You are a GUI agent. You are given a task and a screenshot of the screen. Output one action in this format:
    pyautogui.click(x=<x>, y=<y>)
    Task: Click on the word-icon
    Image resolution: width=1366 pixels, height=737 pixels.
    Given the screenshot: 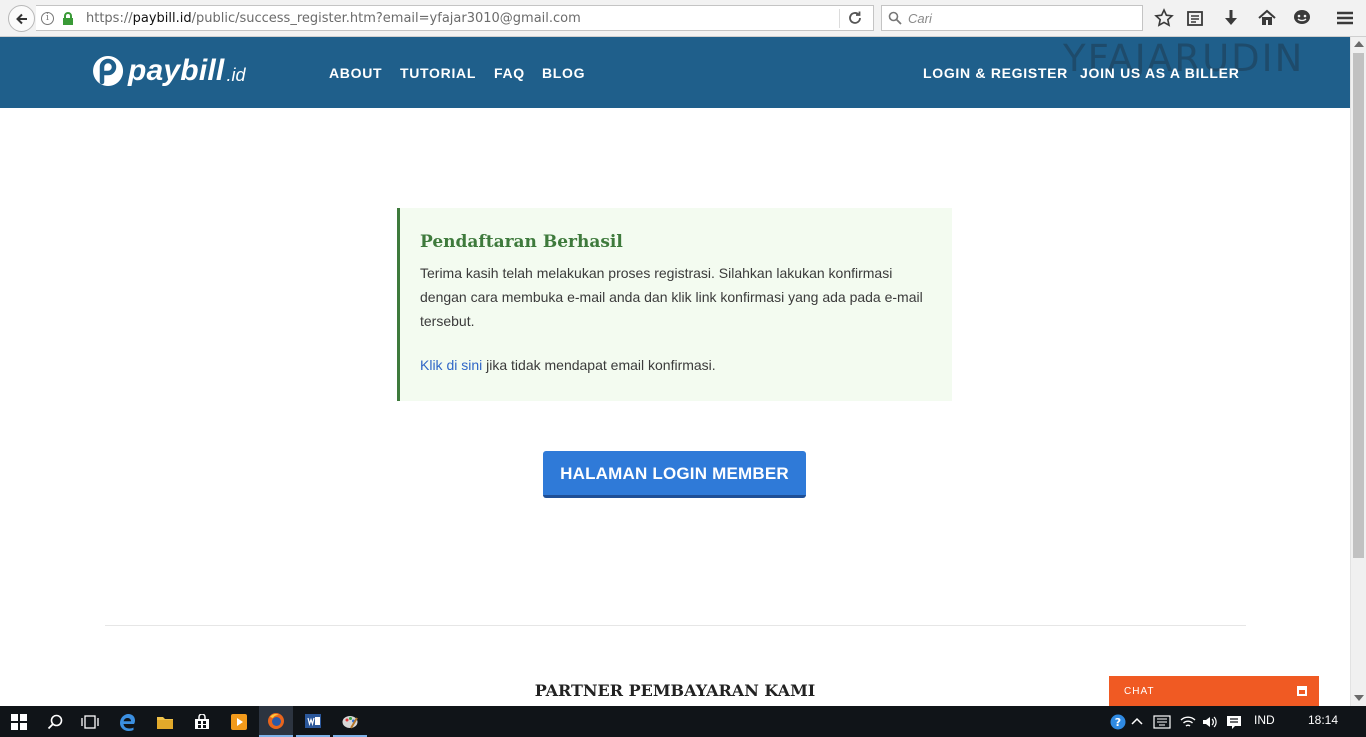 What is the action you would take?
    pyautogui.click(x=313, y=720)
    